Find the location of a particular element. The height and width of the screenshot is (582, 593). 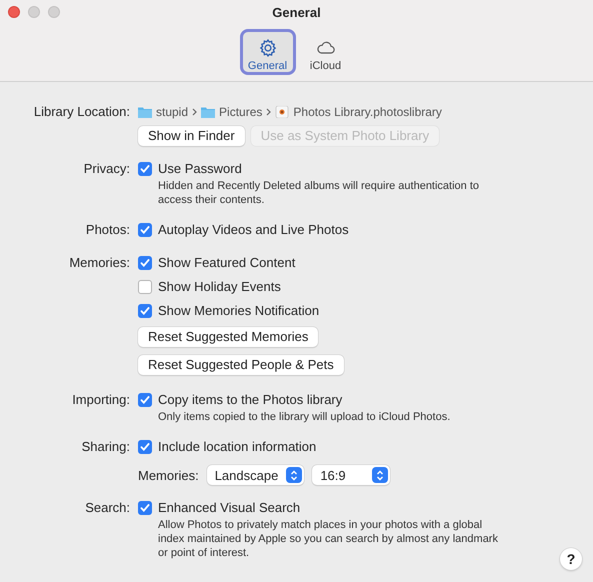

push-button: Show in Finder is located at coordinates (191, 136).